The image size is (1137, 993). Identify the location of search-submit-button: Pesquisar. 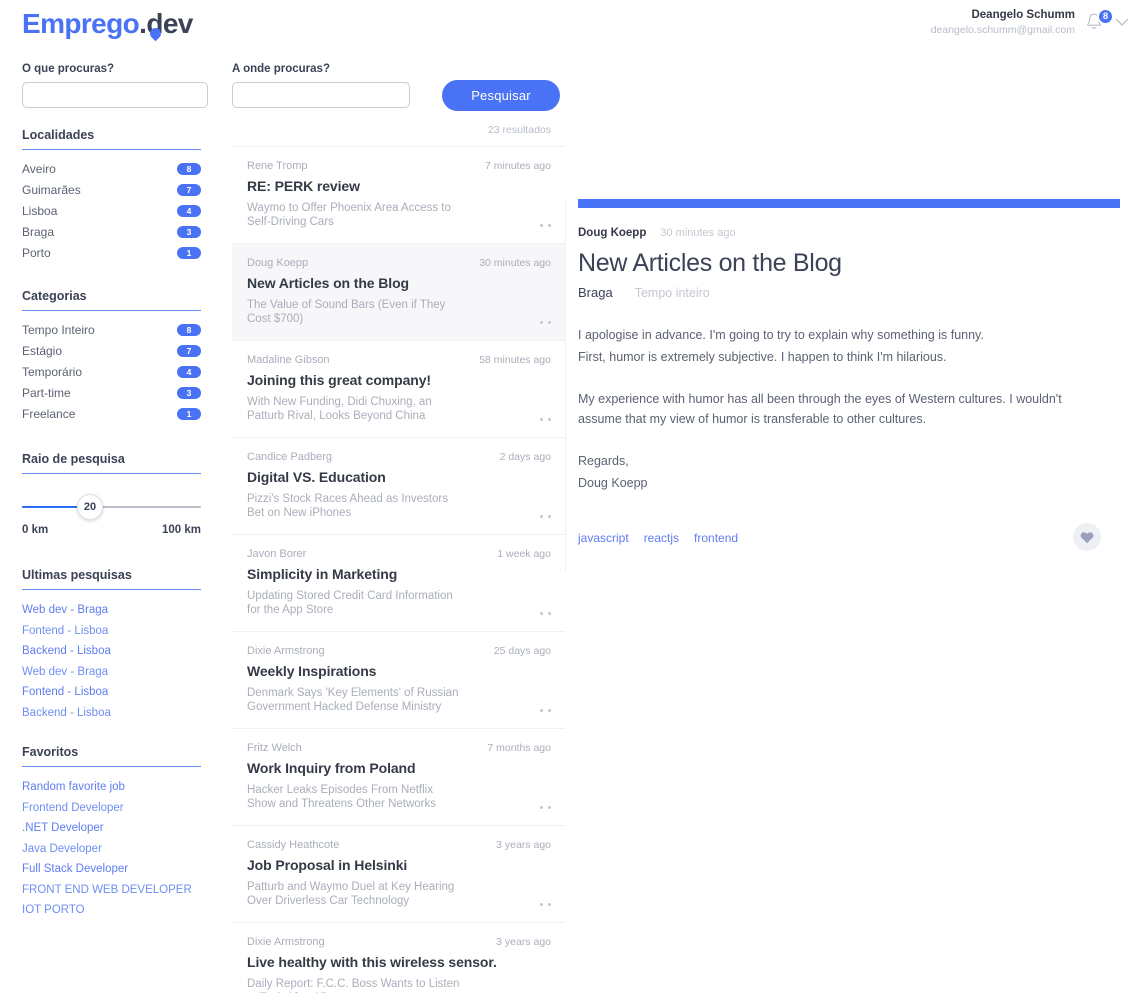
(501, 95).